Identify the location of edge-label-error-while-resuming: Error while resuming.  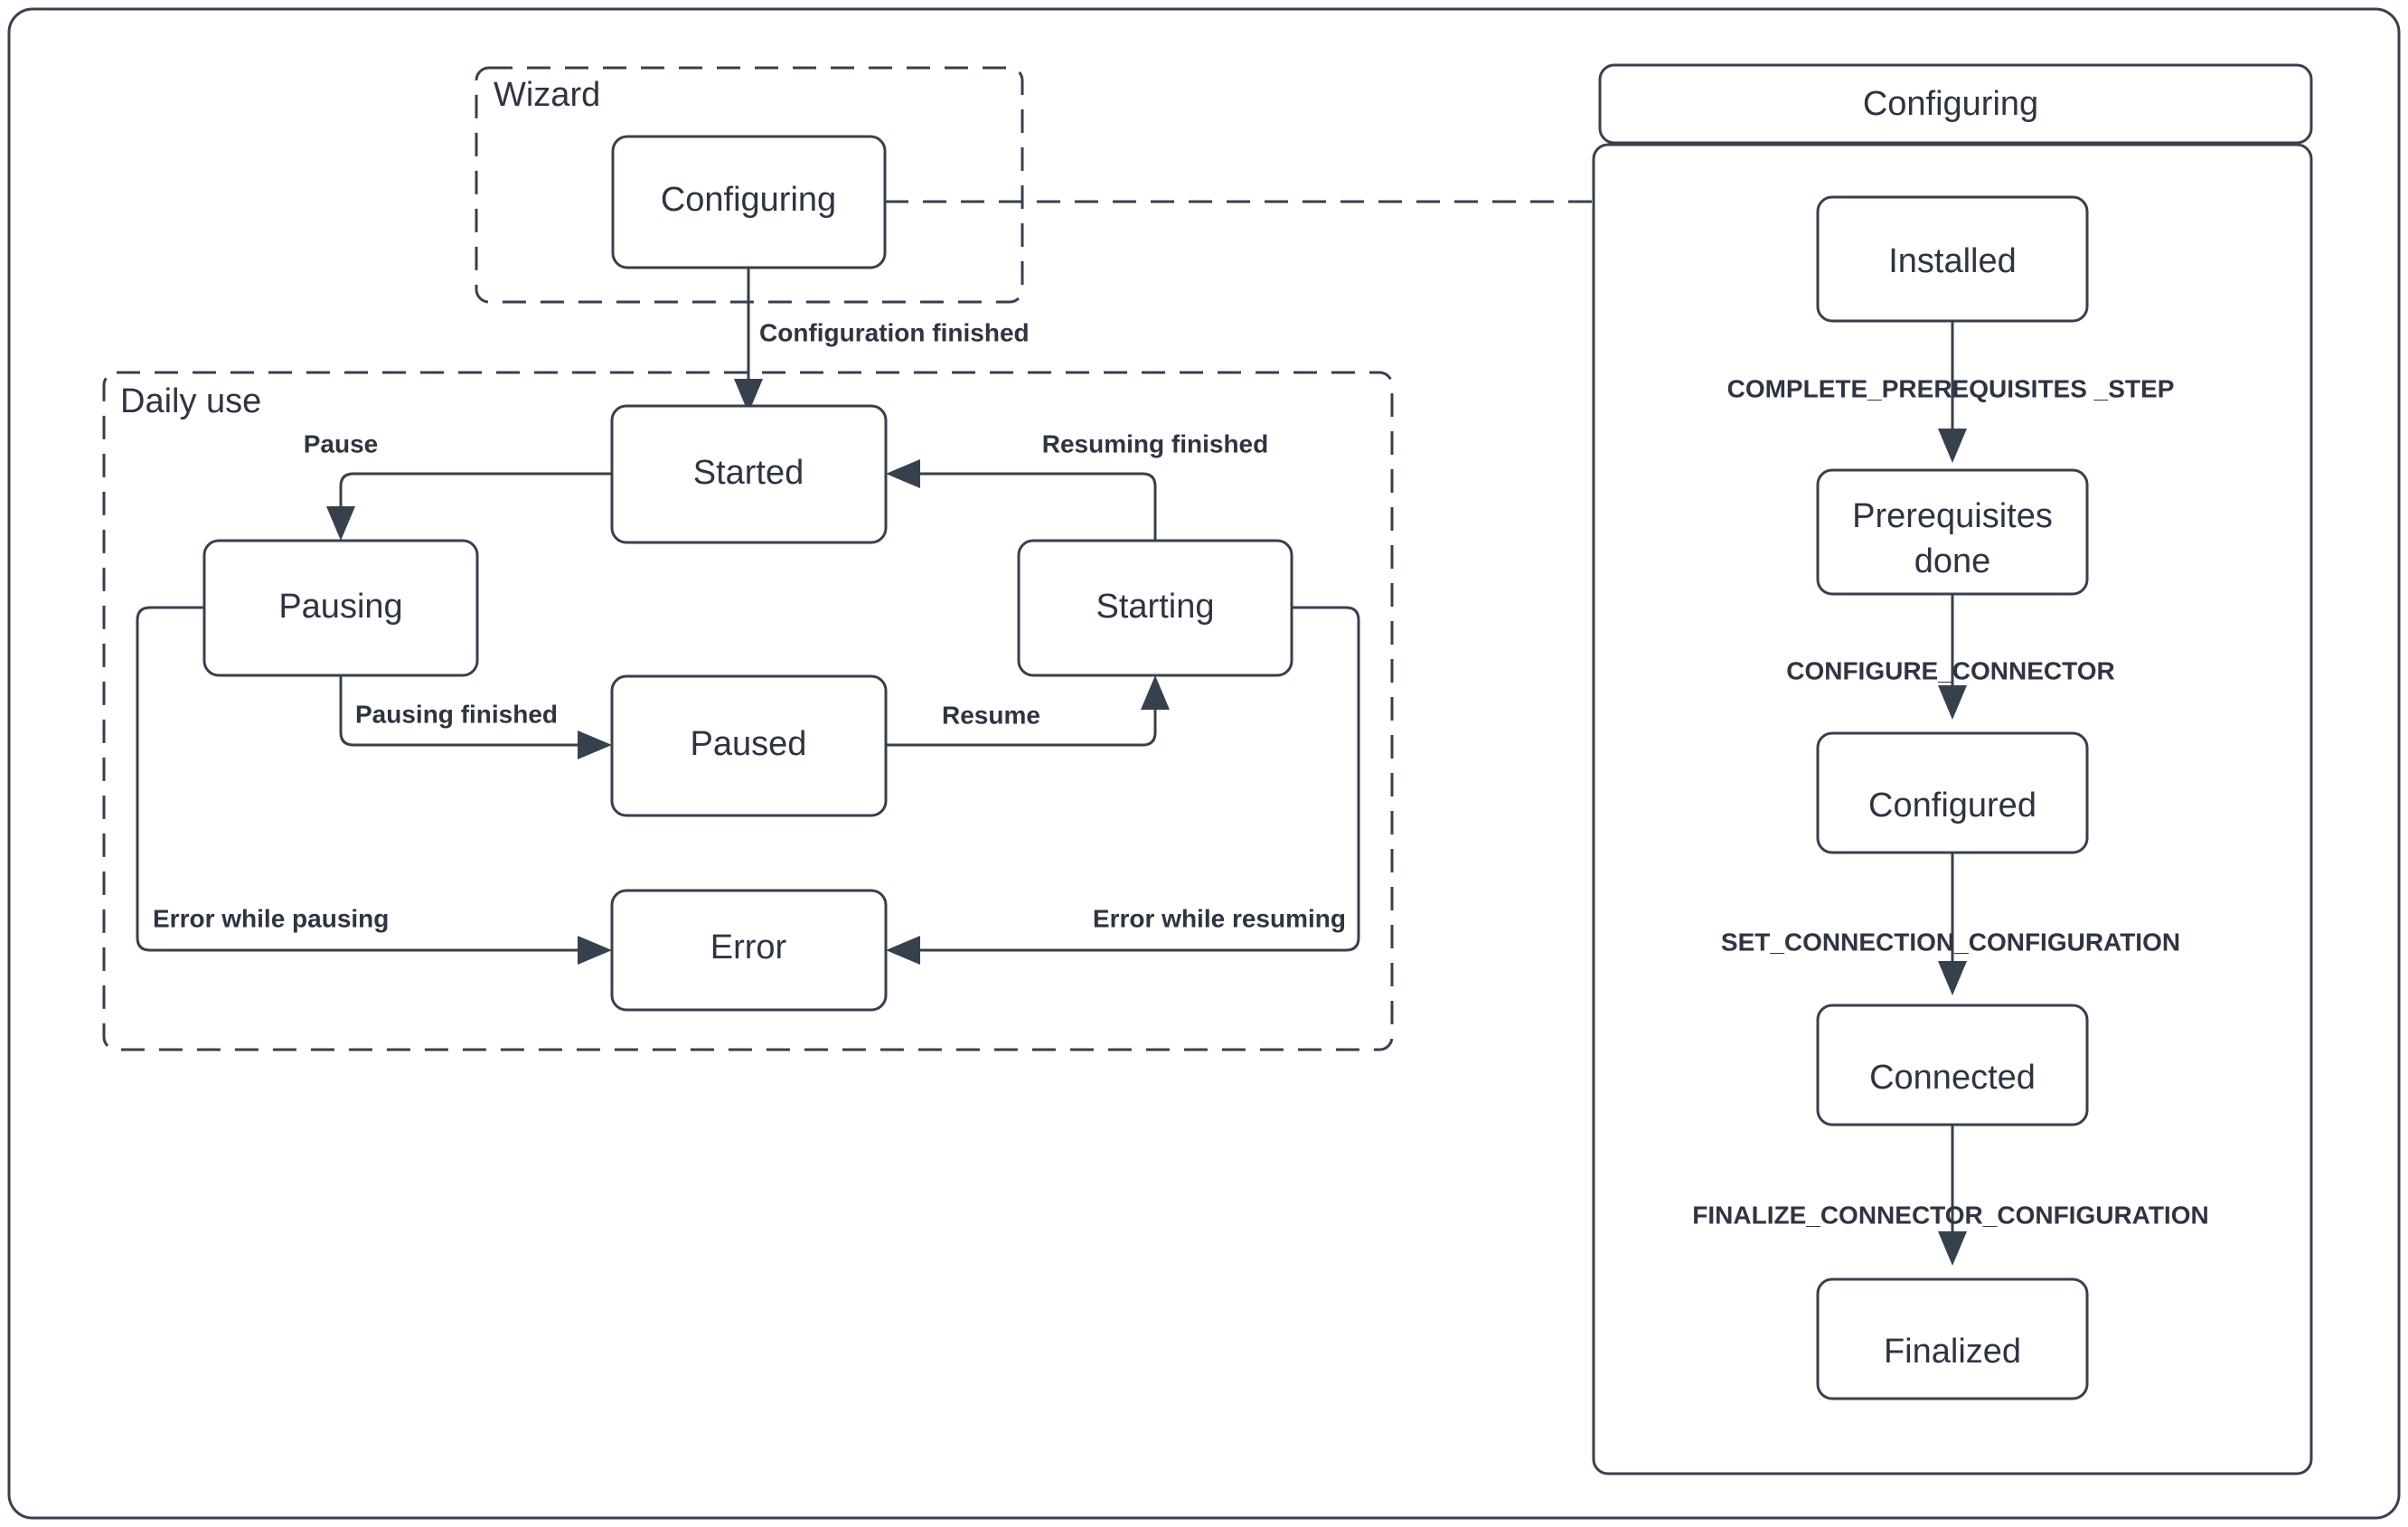
(1219, 918).